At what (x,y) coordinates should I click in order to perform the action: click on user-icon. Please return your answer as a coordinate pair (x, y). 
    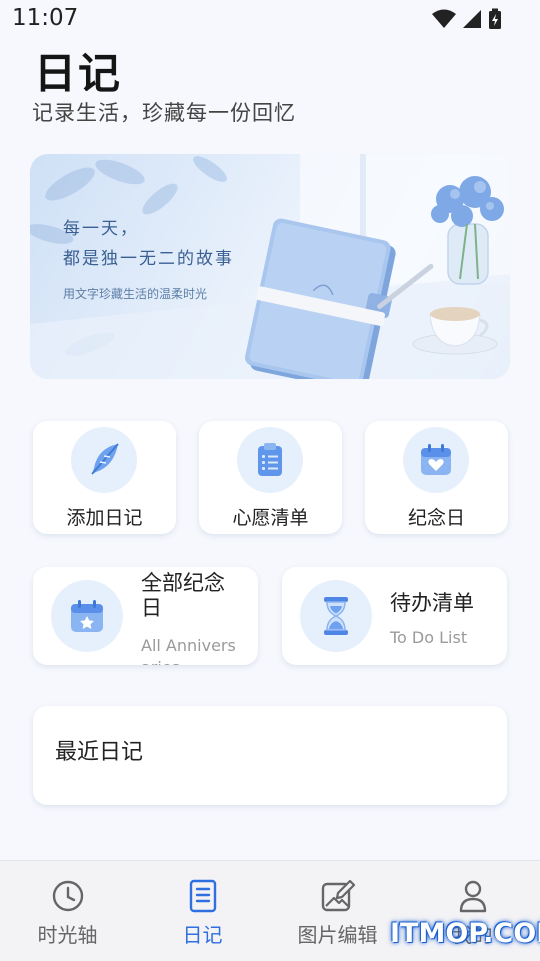
    Looking at the image, I should click on (472, 896).